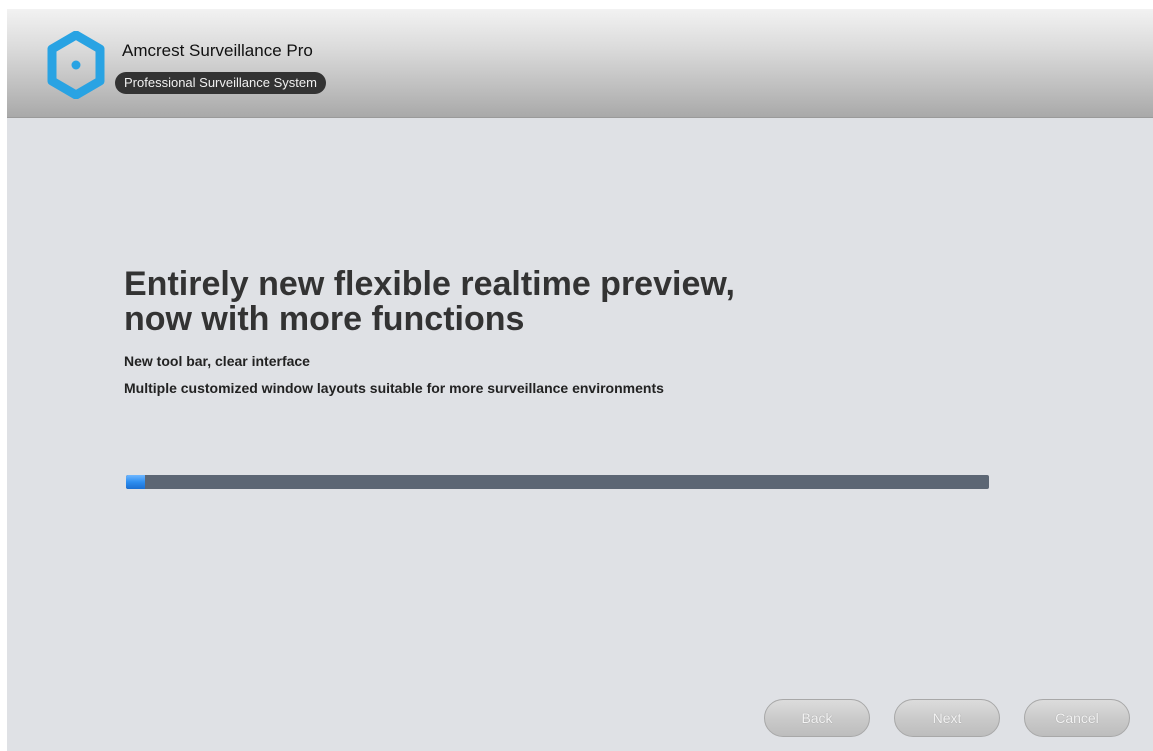 Image resolution: width=1153 pixels, height=751 pixels. Describe the element at coordinates (429, 284) in the screenshot. I see `headline-line-1: Entirely new flexible realtime preview,` at that location.